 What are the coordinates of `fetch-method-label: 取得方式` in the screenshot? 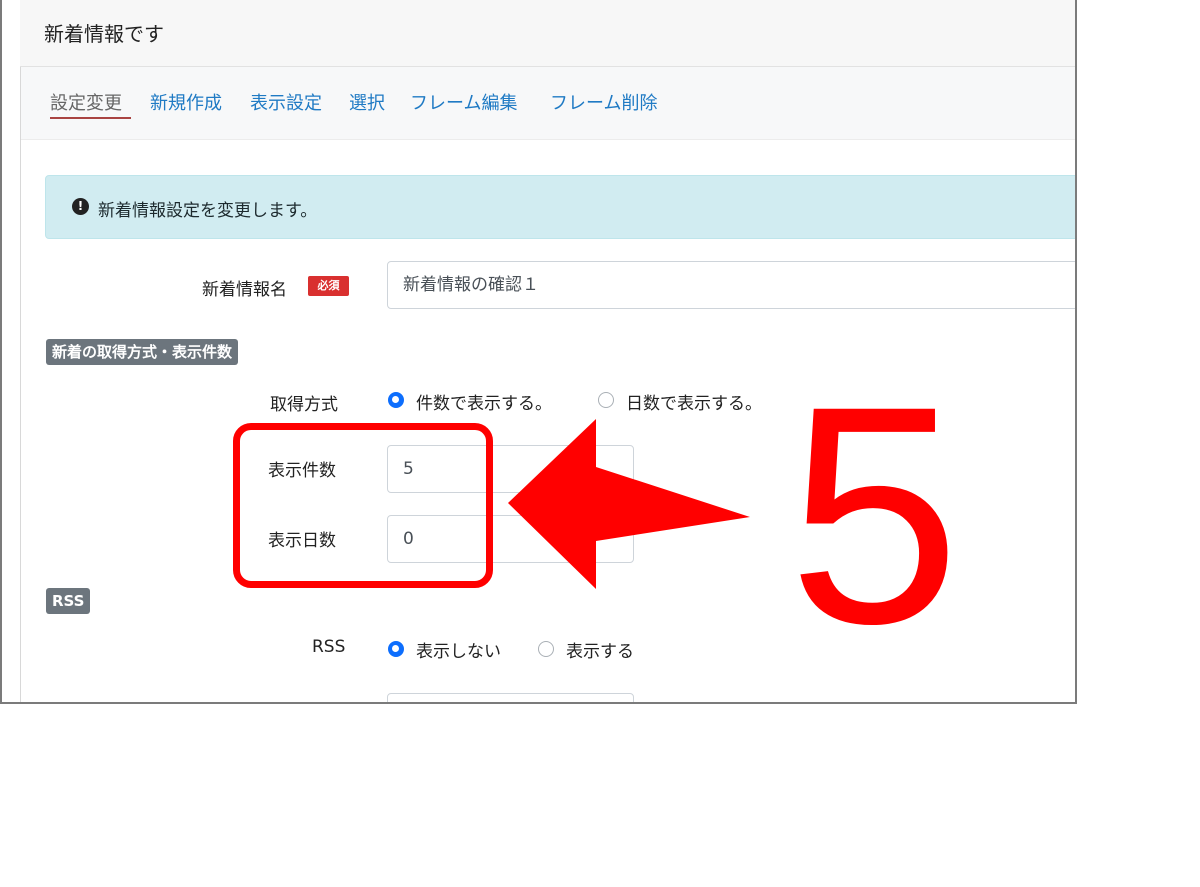 It's located at (304, 405).